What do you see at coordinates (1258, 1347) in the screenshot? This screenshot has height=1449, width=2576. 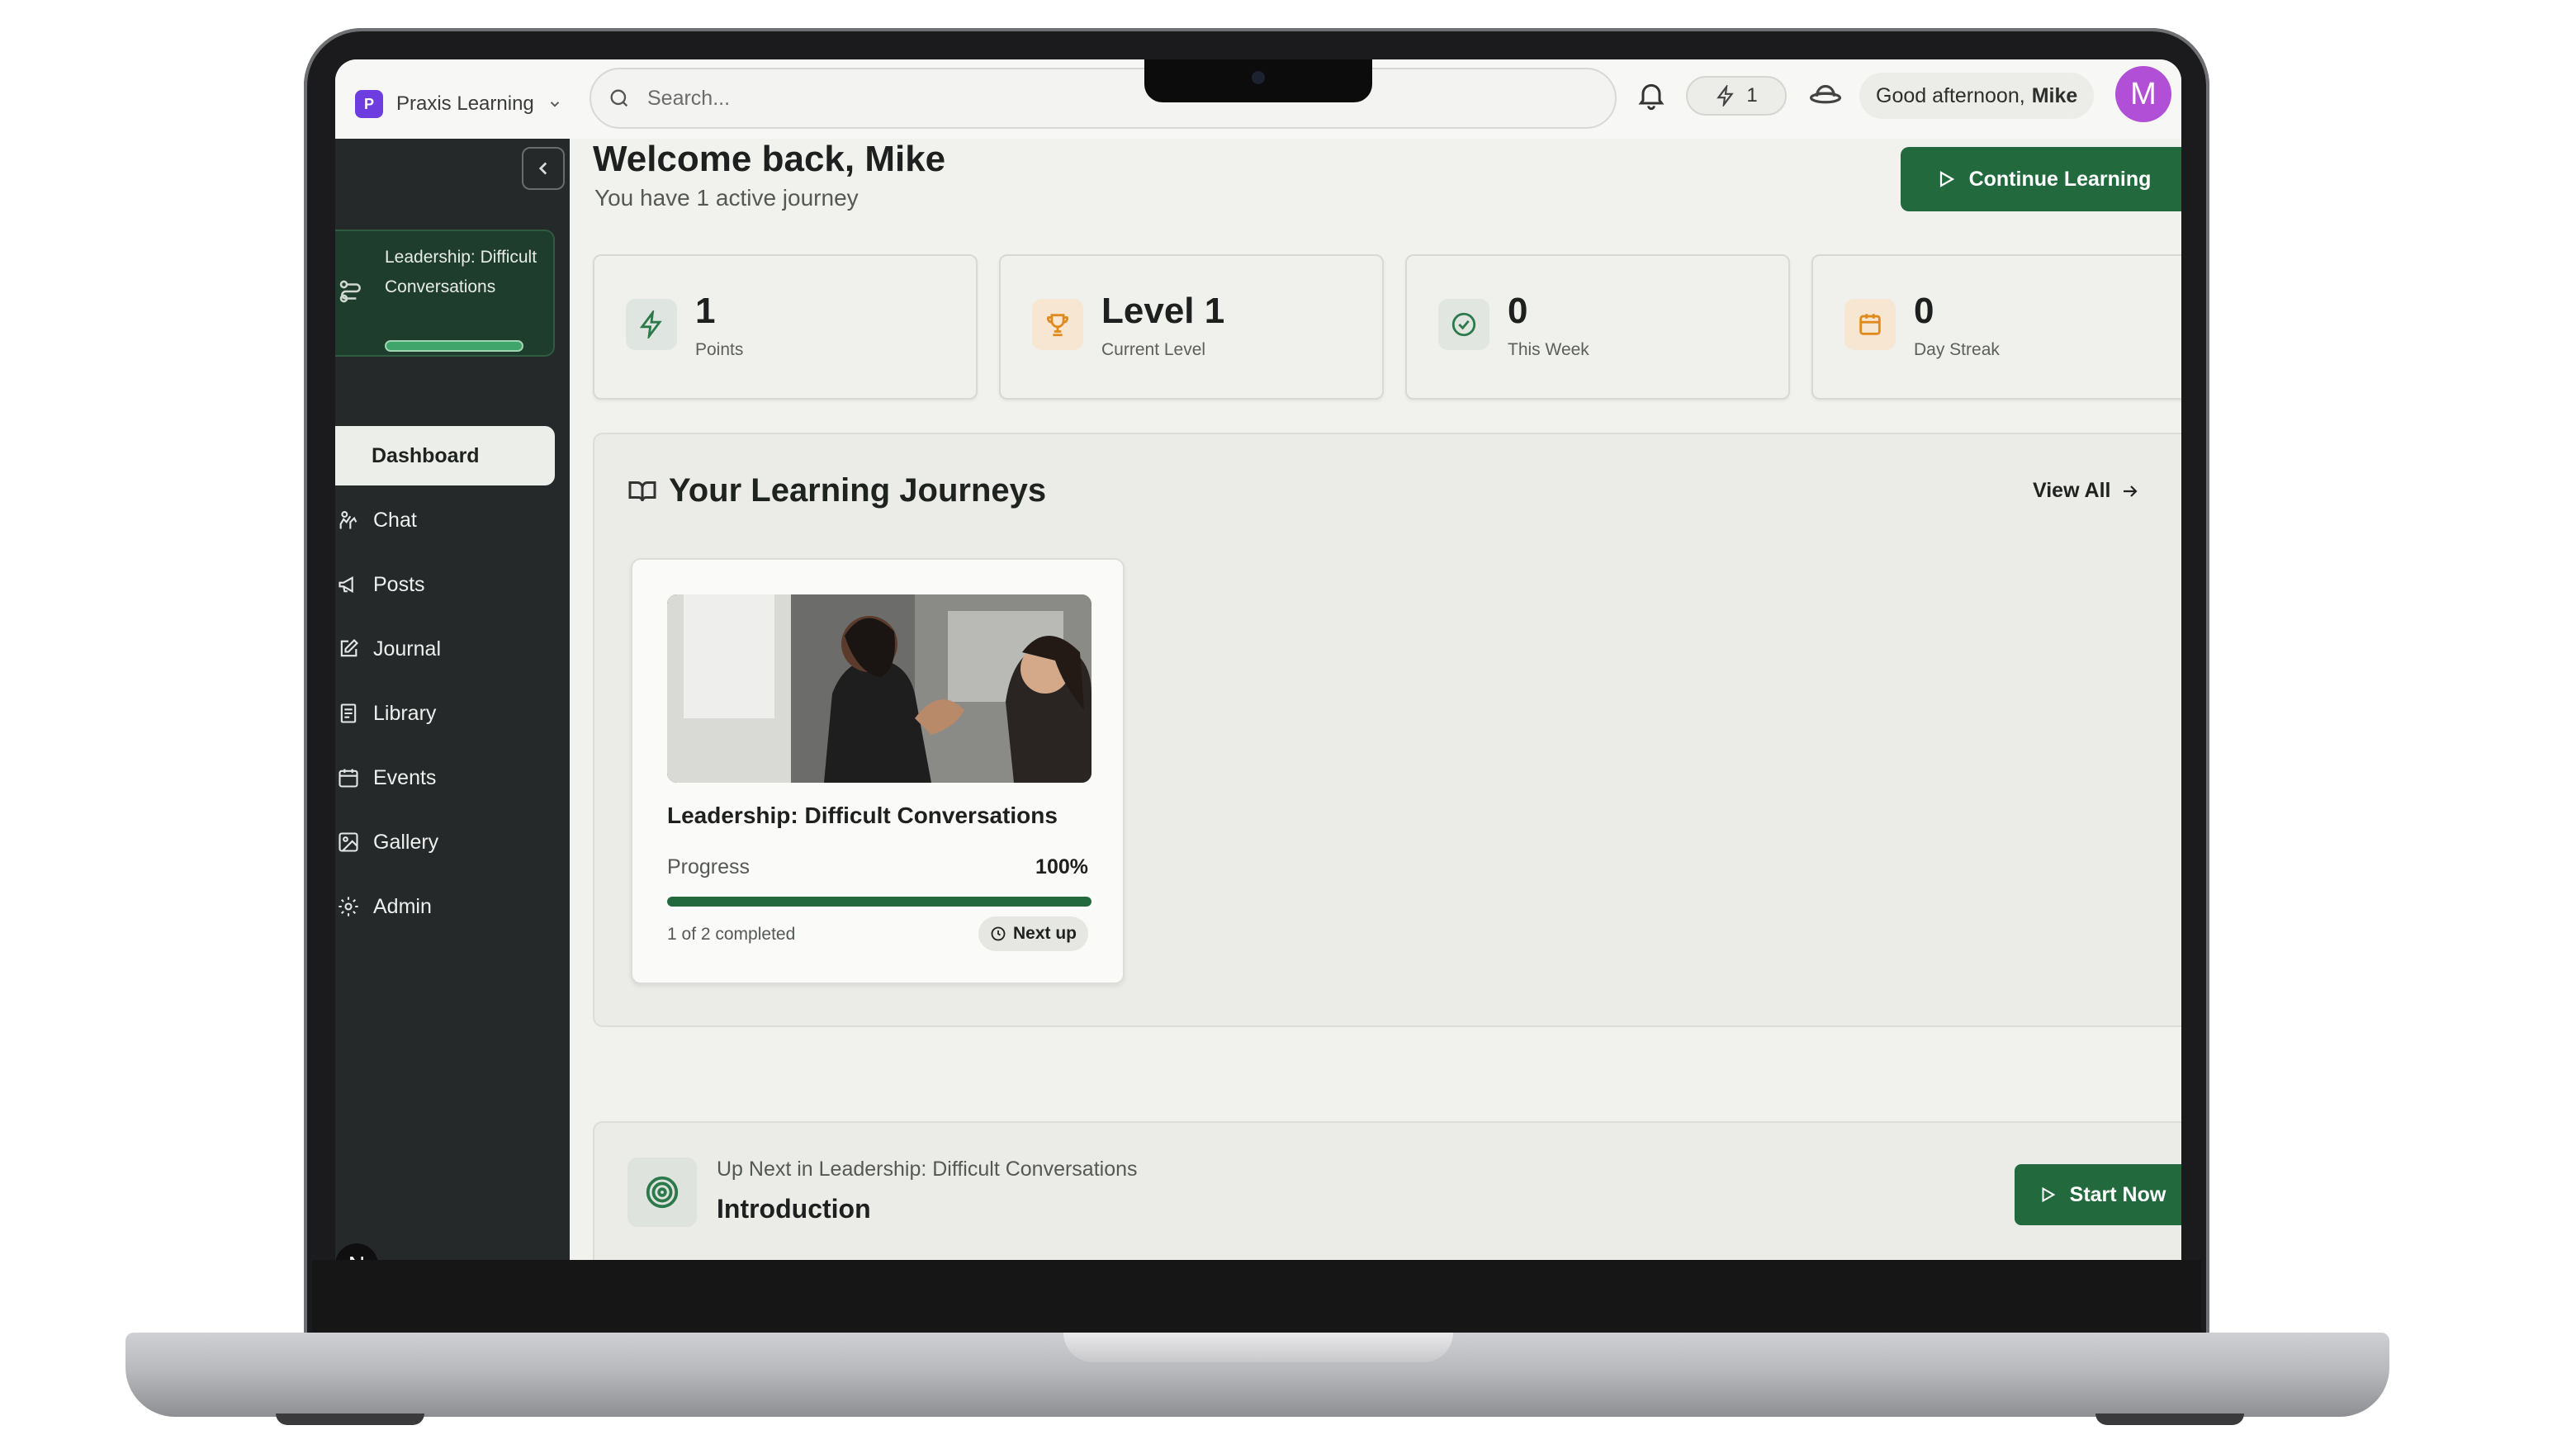 I see `laptop-hinge-notch` at bounding box center [1258, 1347].